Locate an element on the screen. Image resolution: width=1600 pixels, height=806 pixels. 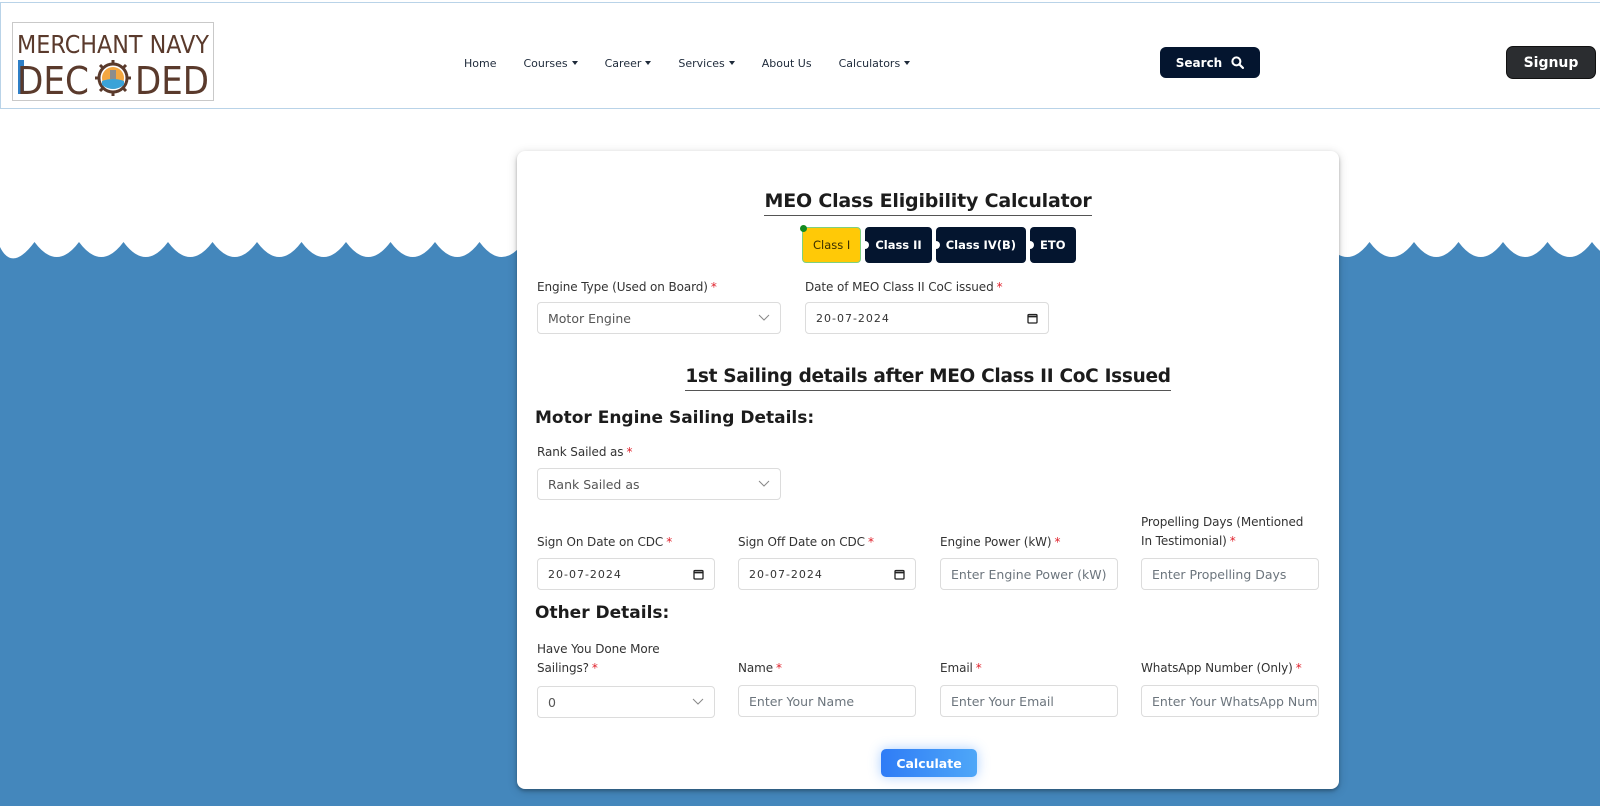
label-text-line2: In Testimonial) is located at coordinates (1184, 541).